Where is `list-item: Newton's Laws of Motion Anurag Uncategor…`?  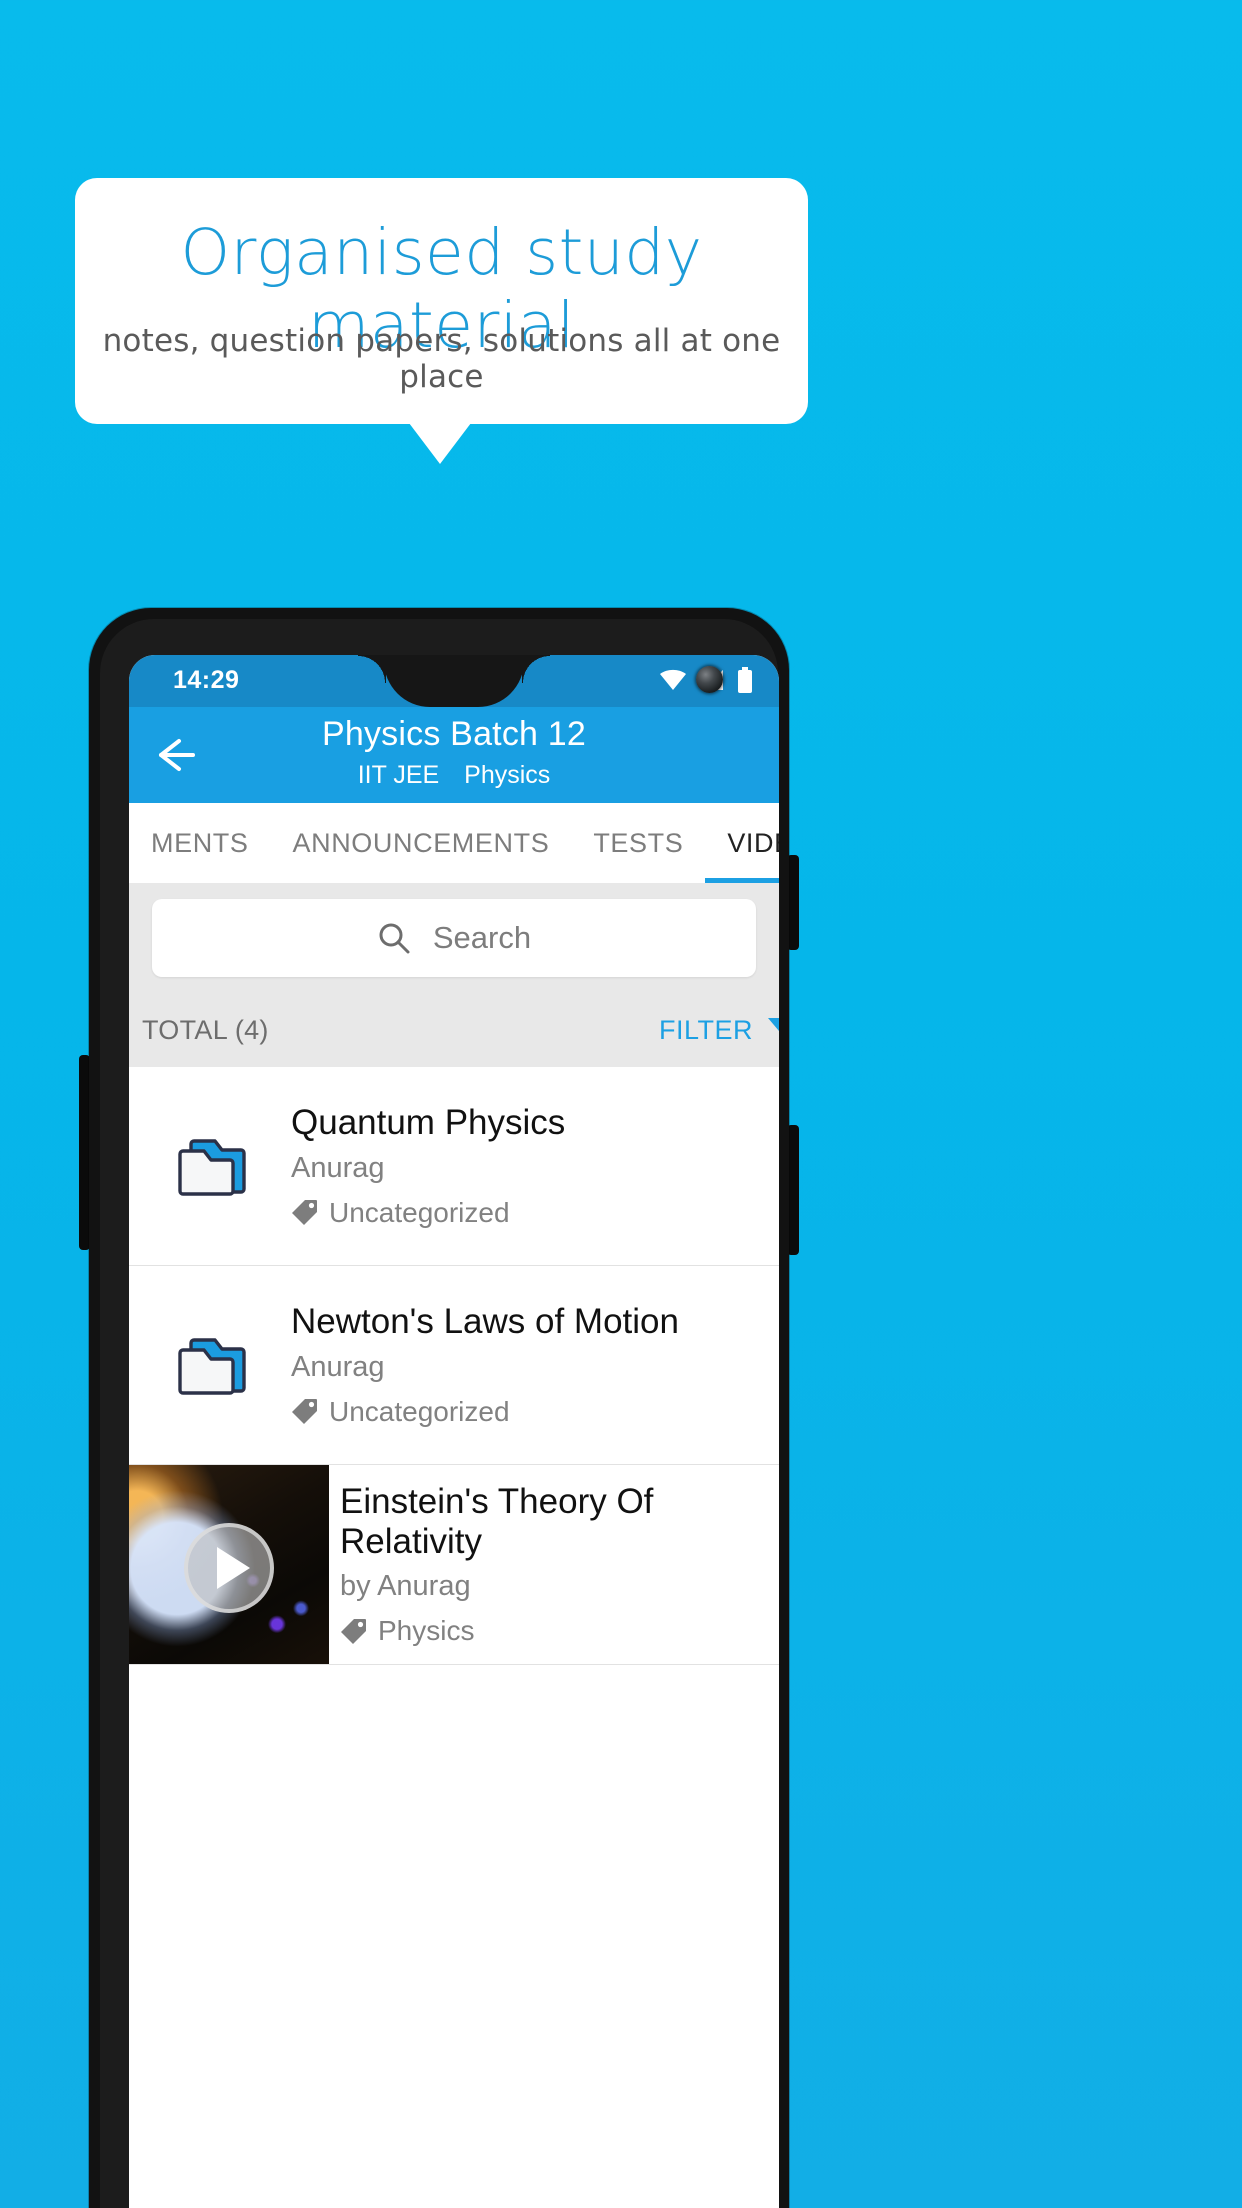
list-item: Newton's Laws of Motion Anurag Uncategor… is located at coordinates (454, 1365).